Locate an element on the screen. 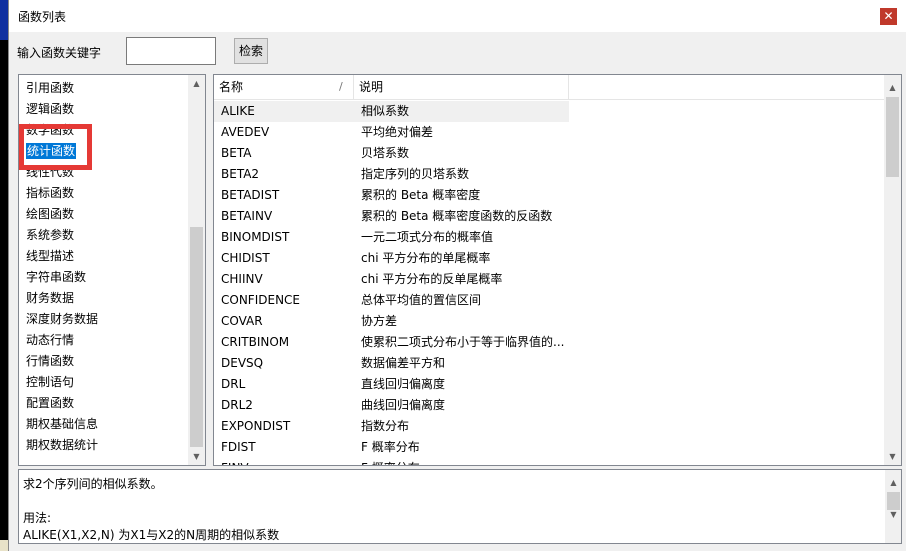 Image resolution: width=906 pixels, height=551 pixels. category-item: 数学函数 is located at coordinates (50, 130).